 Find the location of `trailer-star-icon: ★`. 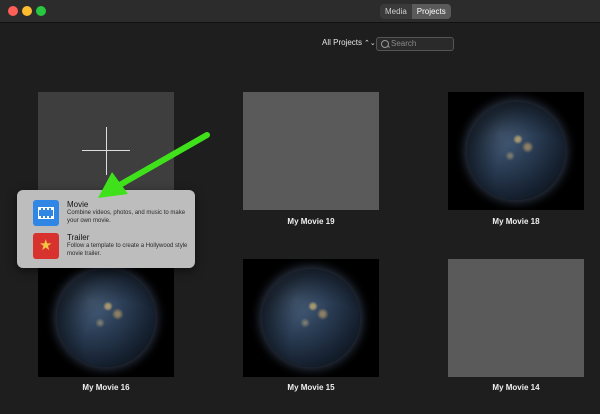

trailer-star-icon: ★ is located at coordinates (46, 246).